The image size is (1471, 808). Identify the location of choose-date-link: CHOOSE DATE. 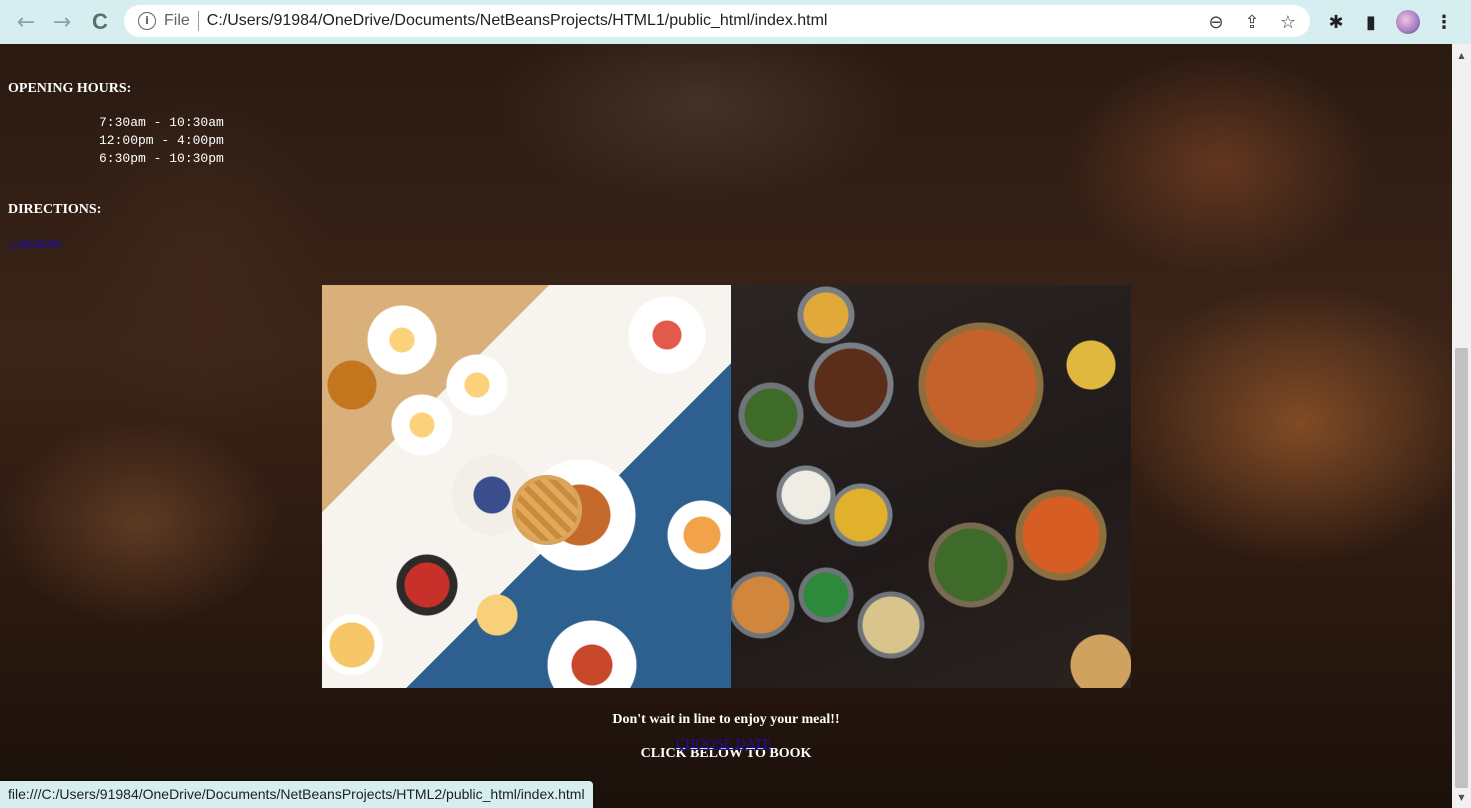
(723, 745).